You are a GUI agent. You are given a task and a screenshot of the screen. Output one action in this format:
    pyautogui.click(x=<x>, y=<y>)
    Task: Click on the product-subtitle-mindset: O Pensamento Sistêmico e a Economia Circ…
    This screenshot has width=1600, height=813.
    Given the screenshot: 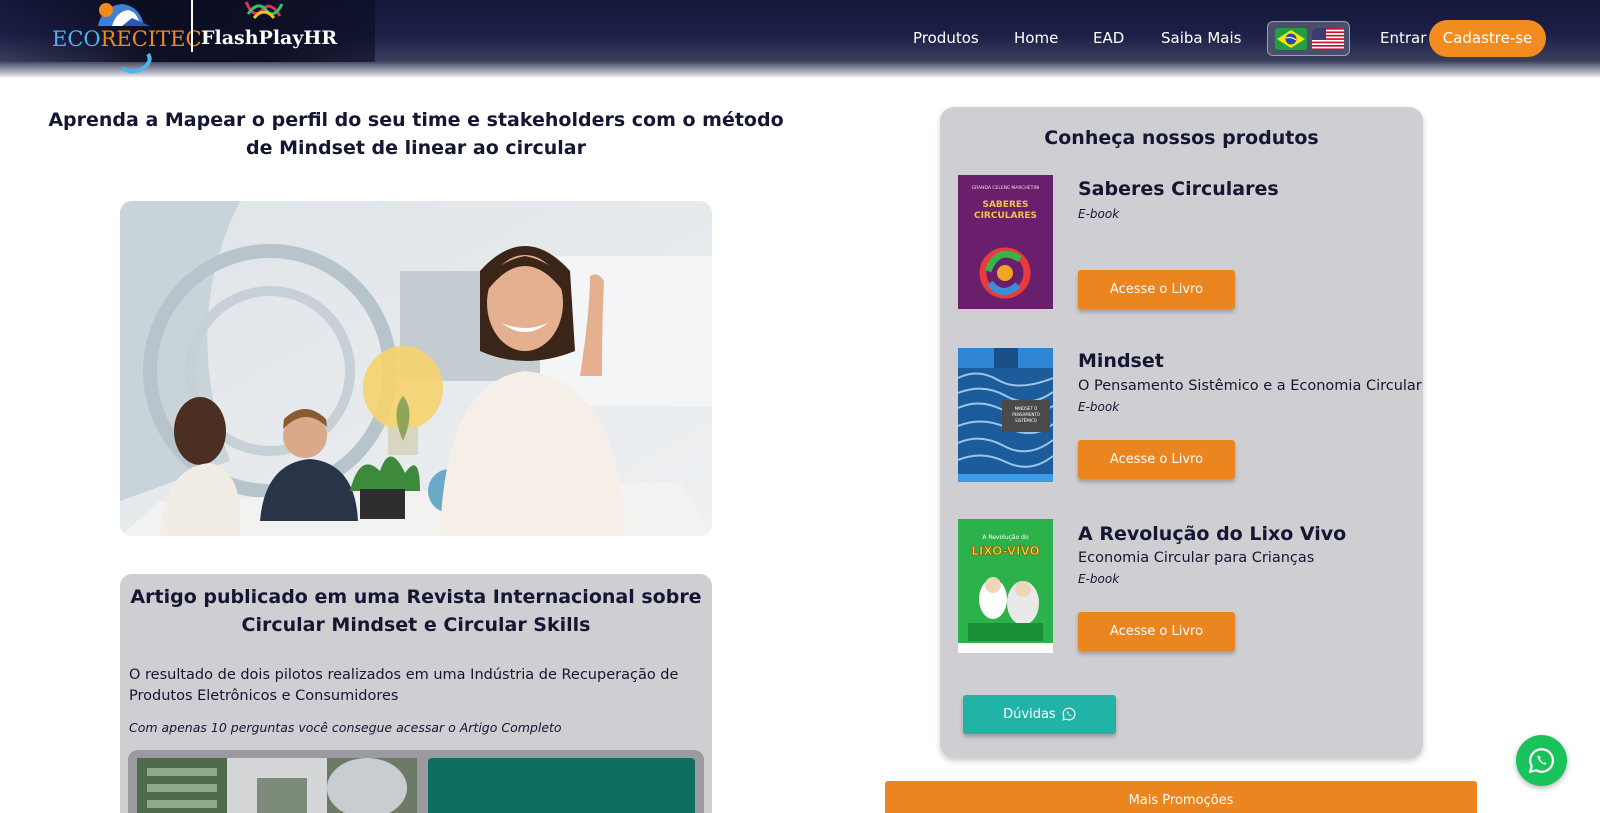 What is the action you would take?
    pyautogui.click(x=1250, y=386)
    